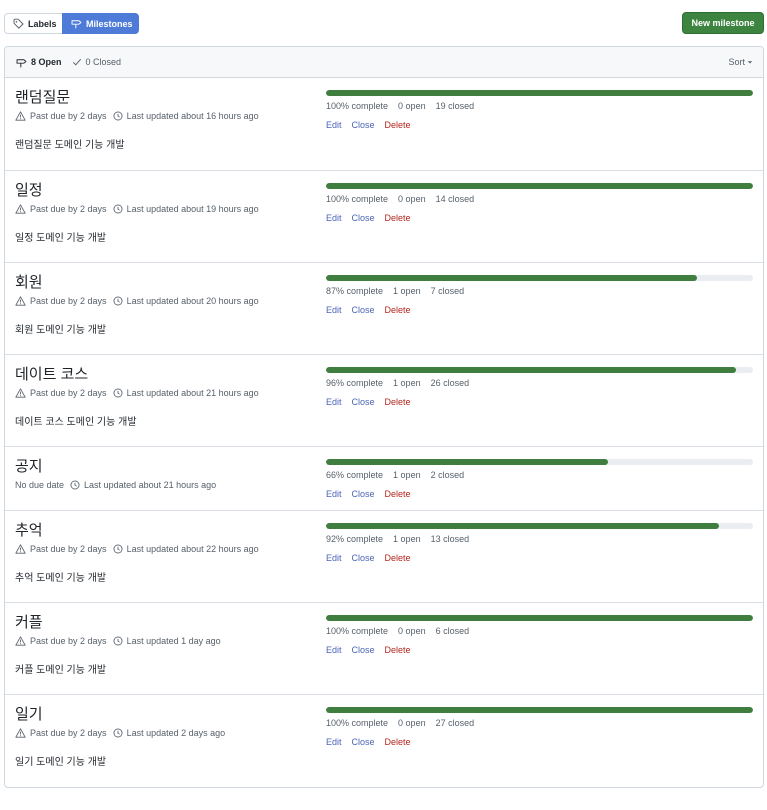 Image resolution: width=767 pixels, height=810 pixels. I want to click on last-updated: Last updated about 16 hours ago, so click(186, 116).